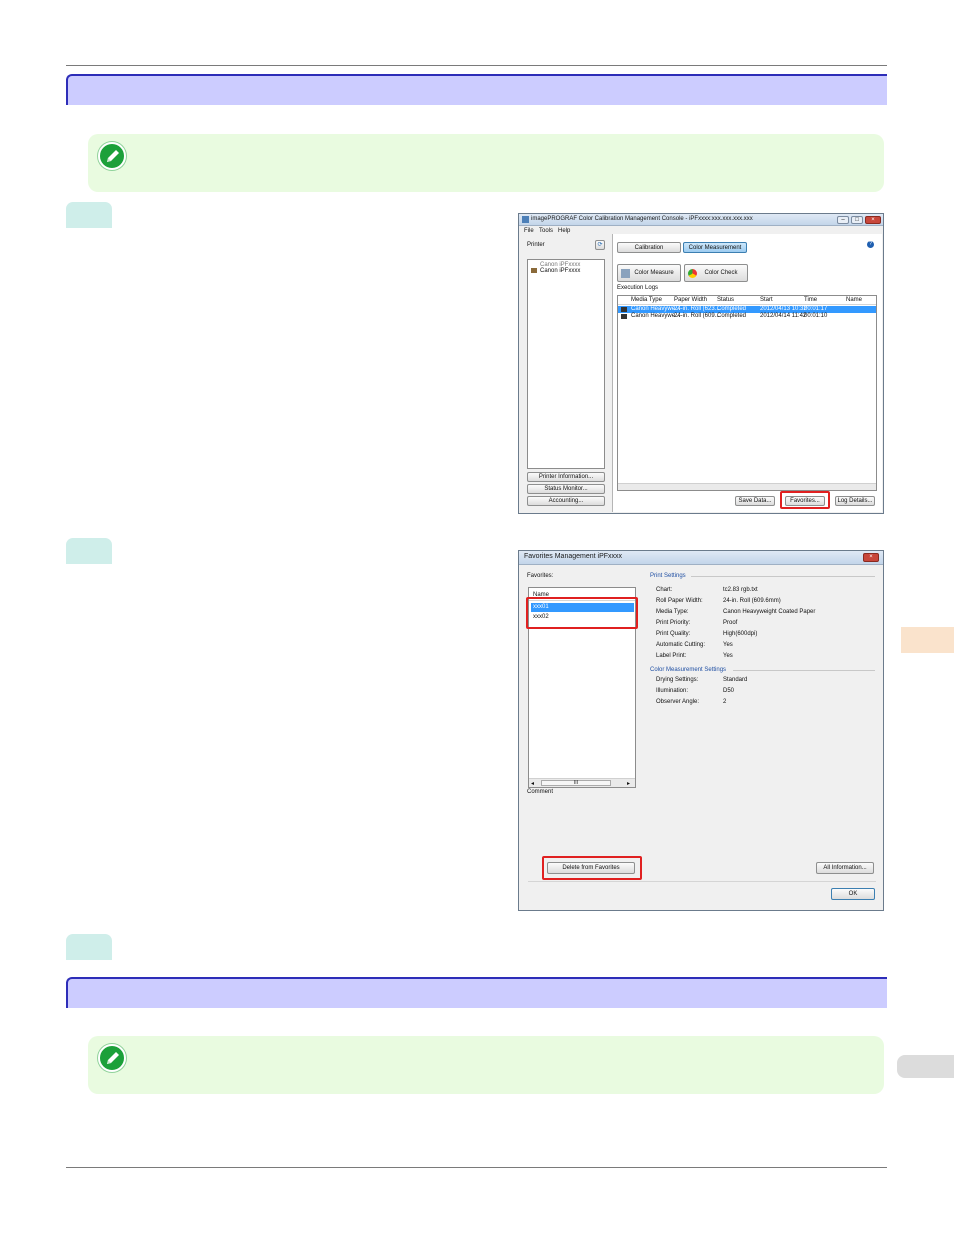  I want to click on setting-row: Observer Angle: 2, so click(766, 704).